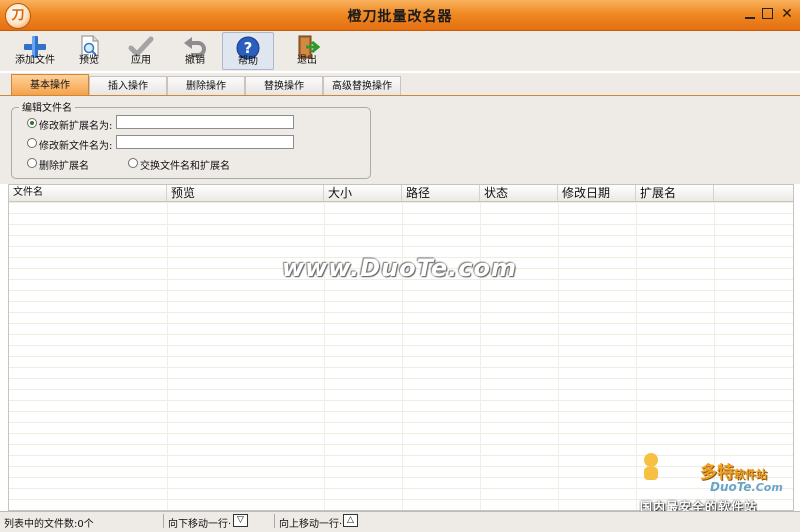  Describe the element at coordinates (141, 51) in the screenshot. I see `apply-button: 应用` at that location.